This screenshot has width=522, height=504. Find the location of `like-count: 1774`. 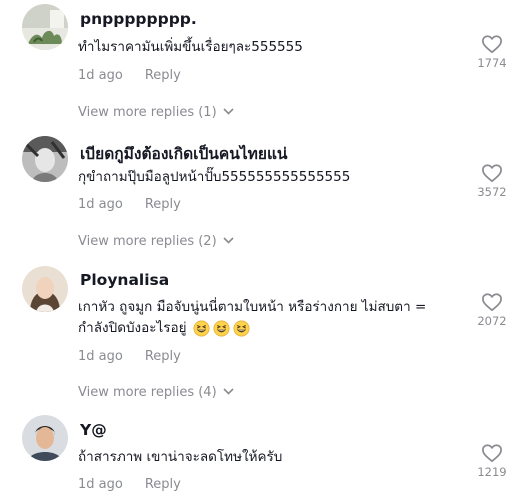

like-count: 1774 is located at coordinates (492, 63).